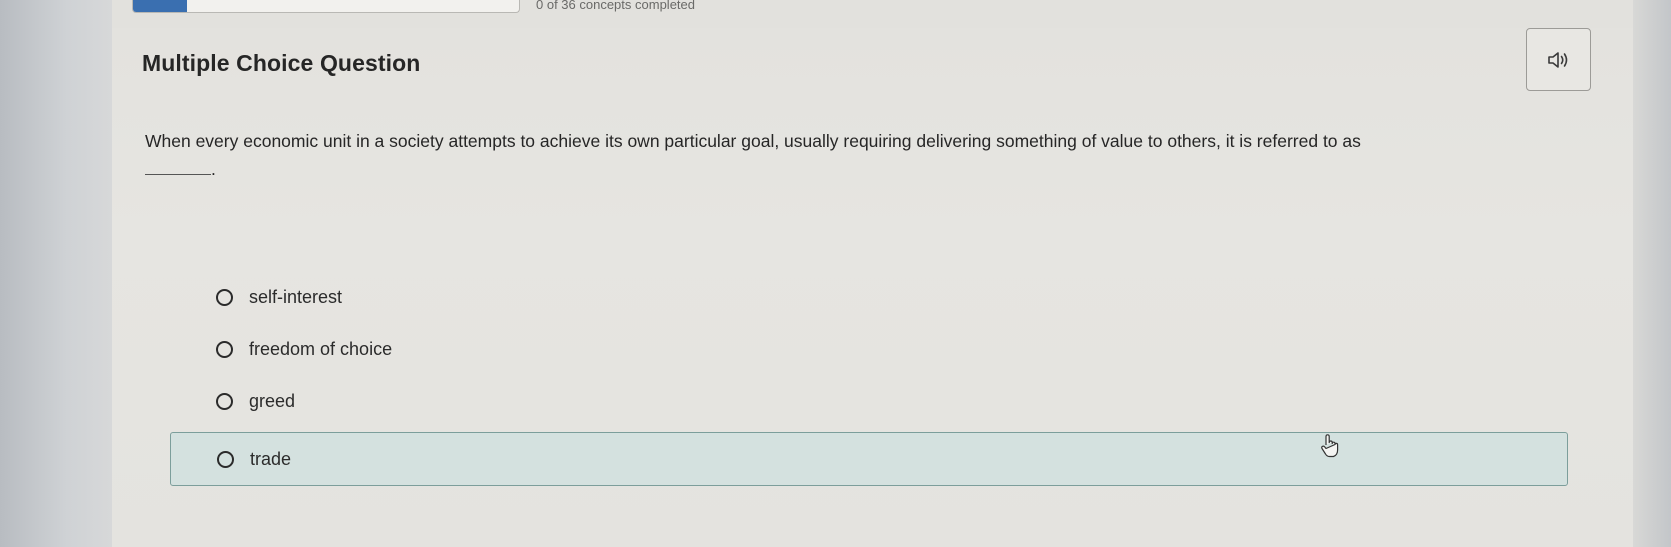 The height and width of the screenshot is (547, 1671). What do you see at coordinates (321, 348) in the screenshot?
I see `answer-option-label: freedom of choice` at bounding box center [321, 348].